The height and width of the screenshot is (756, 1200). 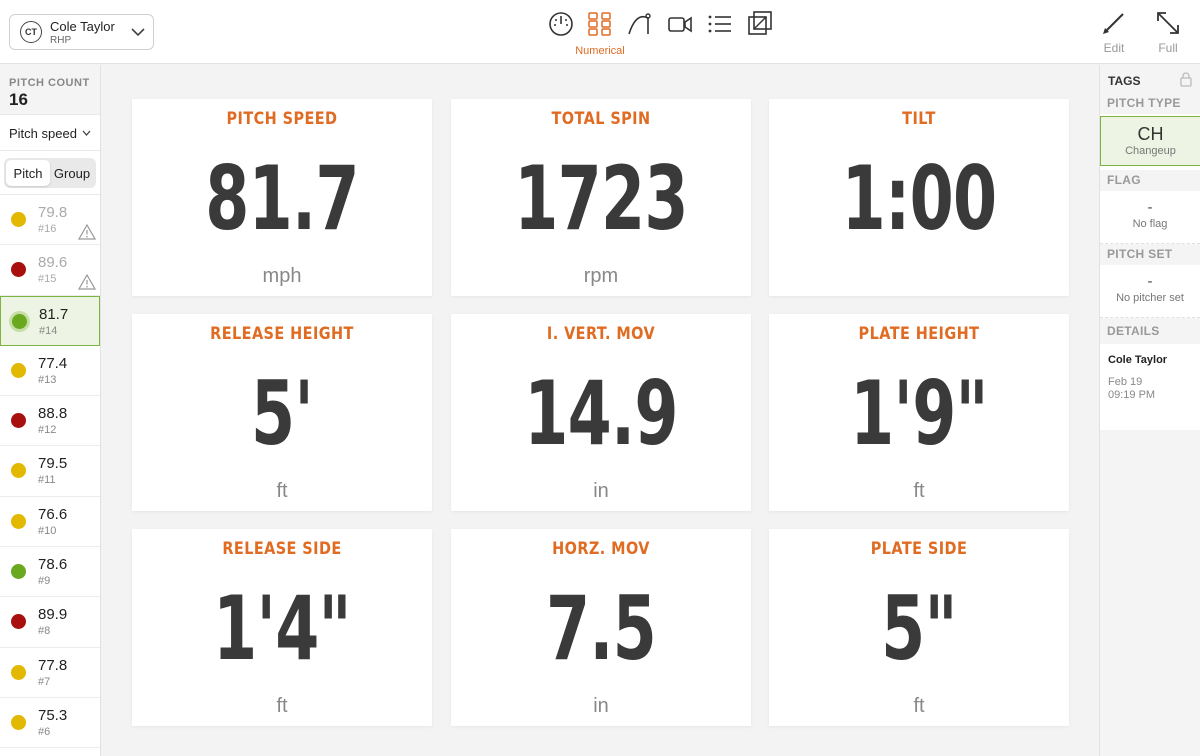 I want to click on pitch-type-abbr: CH, so click(x=1150, y=134).